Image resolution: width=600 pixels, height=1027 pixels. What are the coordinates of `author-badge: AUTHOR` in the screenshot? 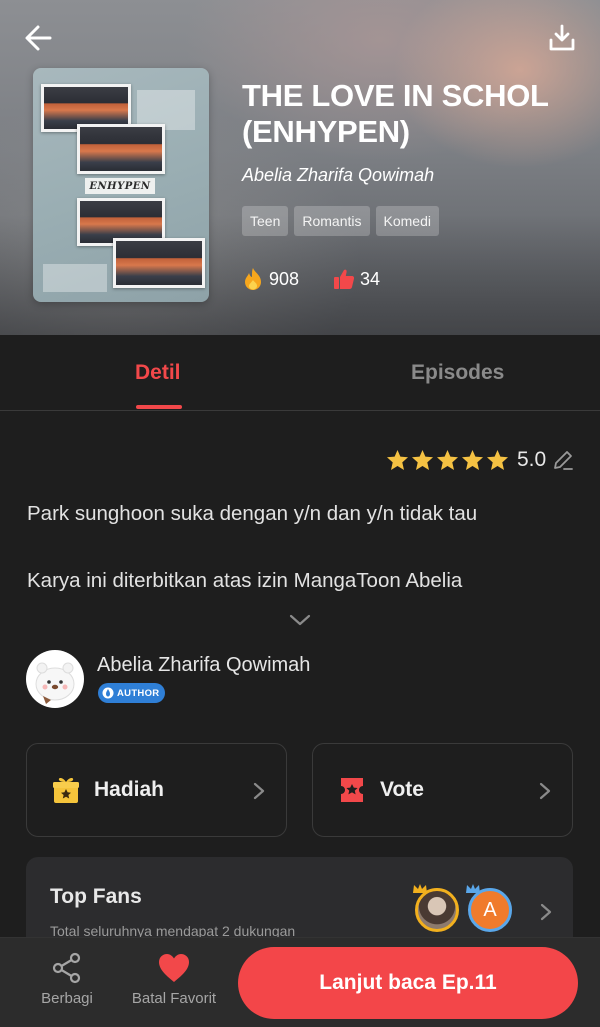 It's located at (132, 693).